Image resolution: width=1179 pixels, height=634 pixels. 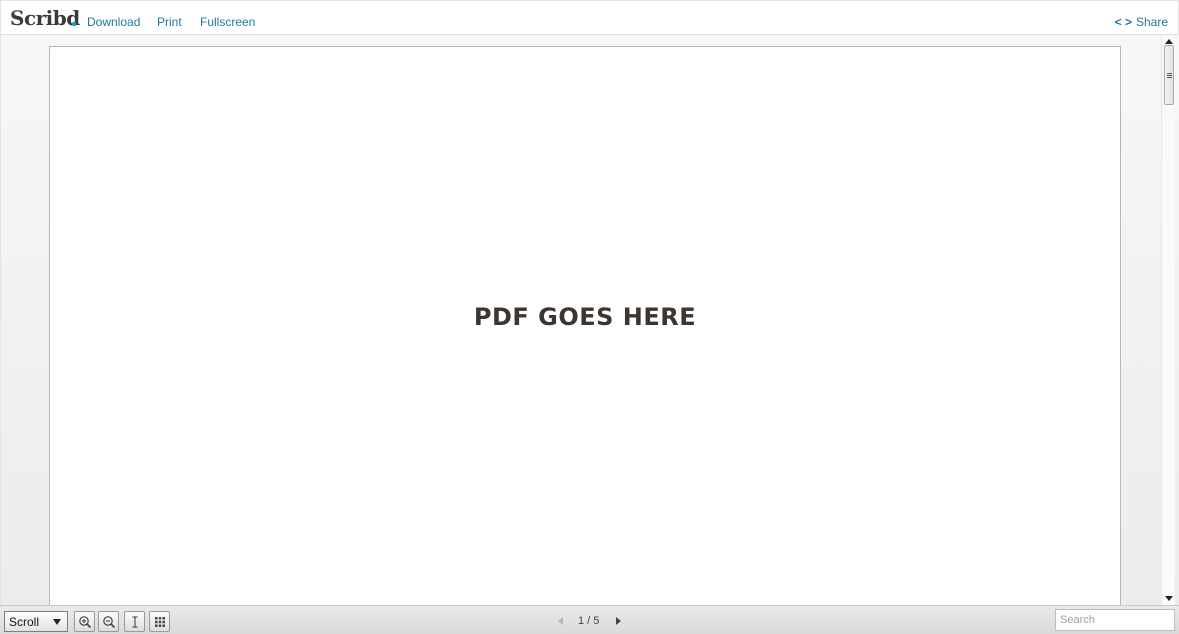 I want to click on grid-view-icon, so click(x=160, y=622).